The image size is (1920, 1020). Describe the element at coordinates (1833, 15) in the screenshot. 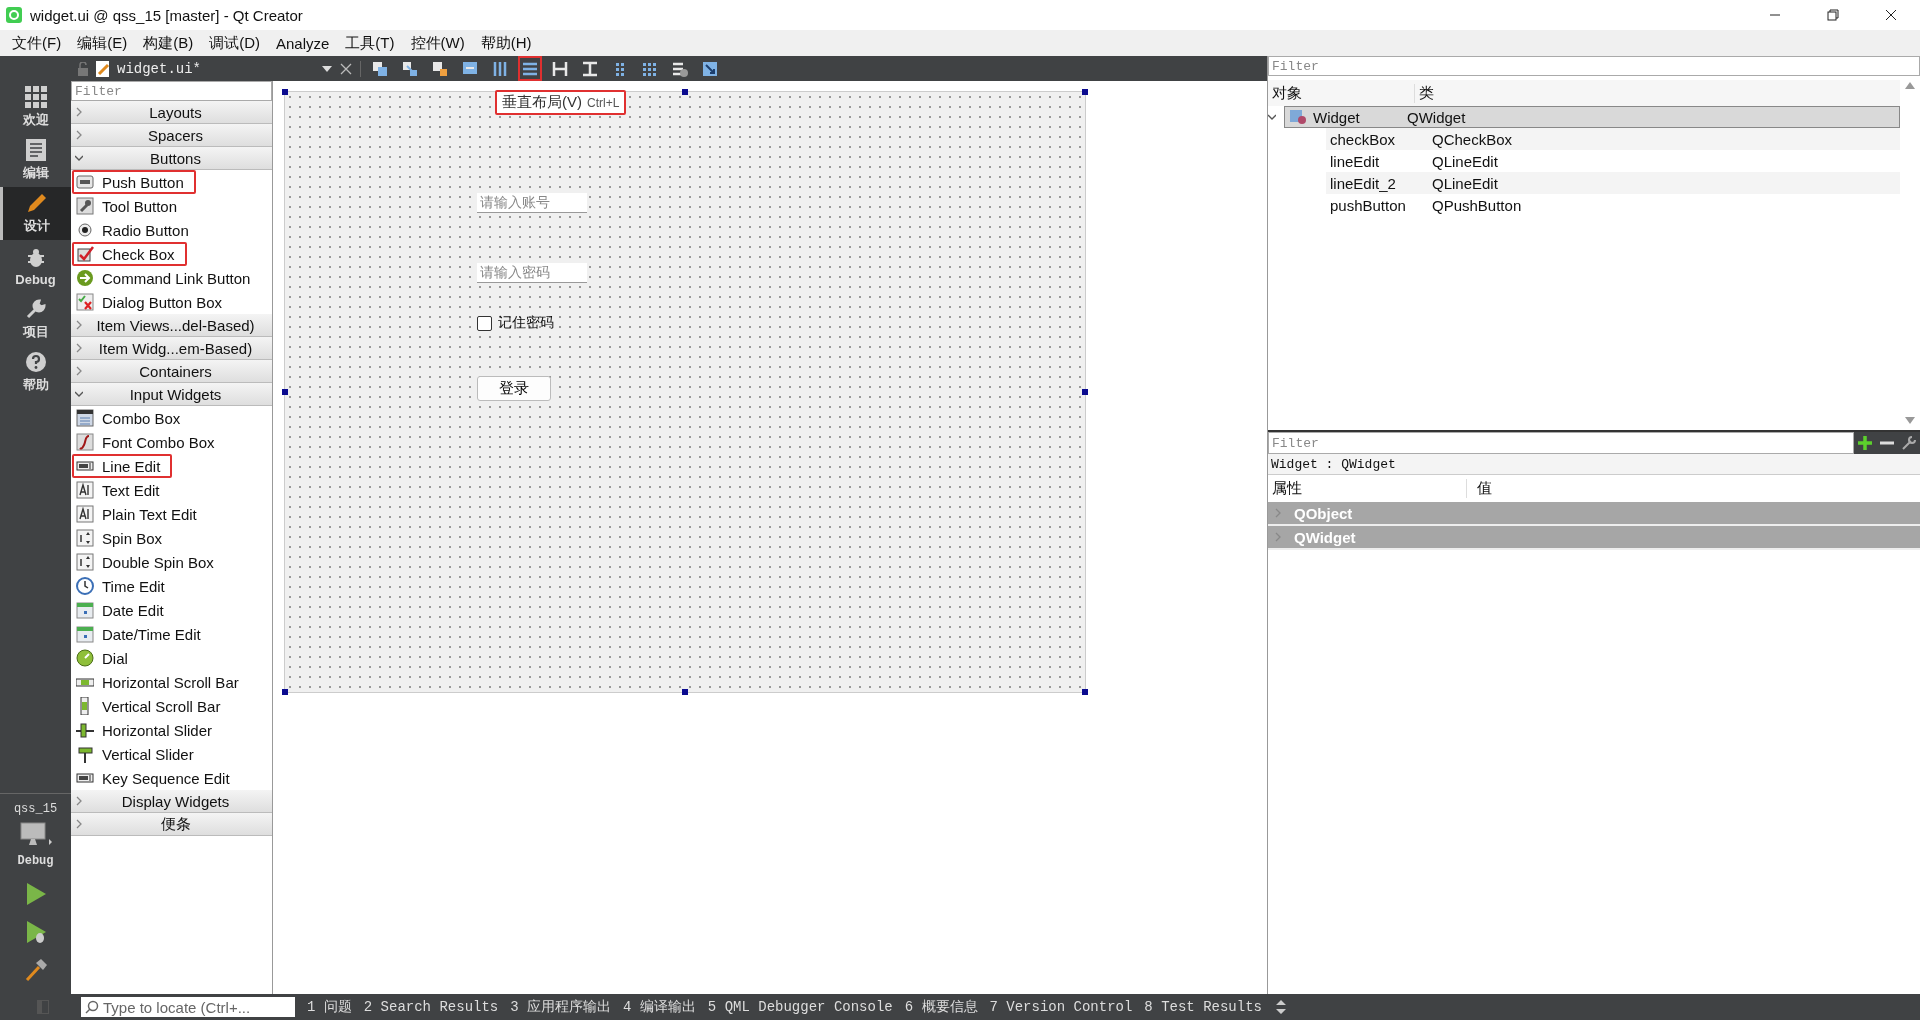

I see `restore-icon` at that location.